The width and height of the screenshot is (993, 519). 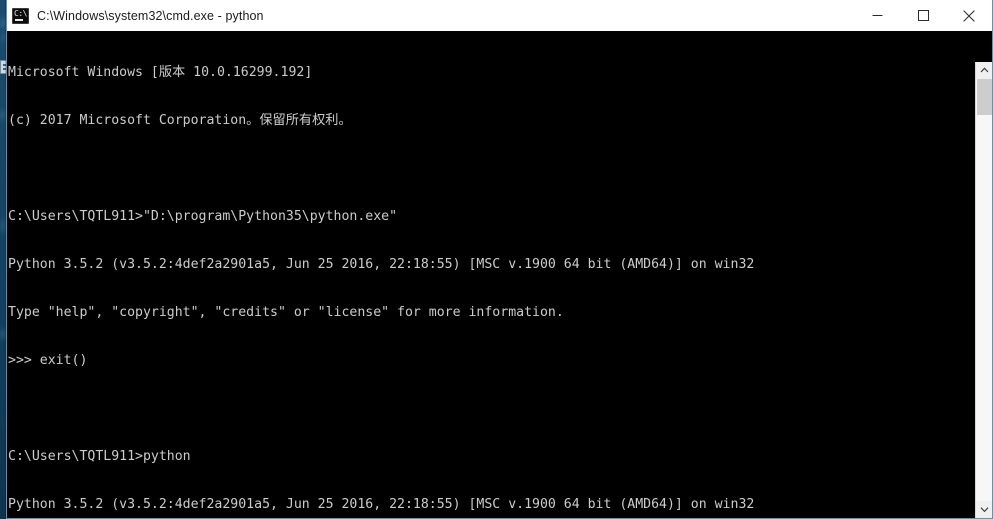 I want to click on title-bar: C:\ C:\Windows\system32\cmd.exe - python, so click(x=499, y=16).